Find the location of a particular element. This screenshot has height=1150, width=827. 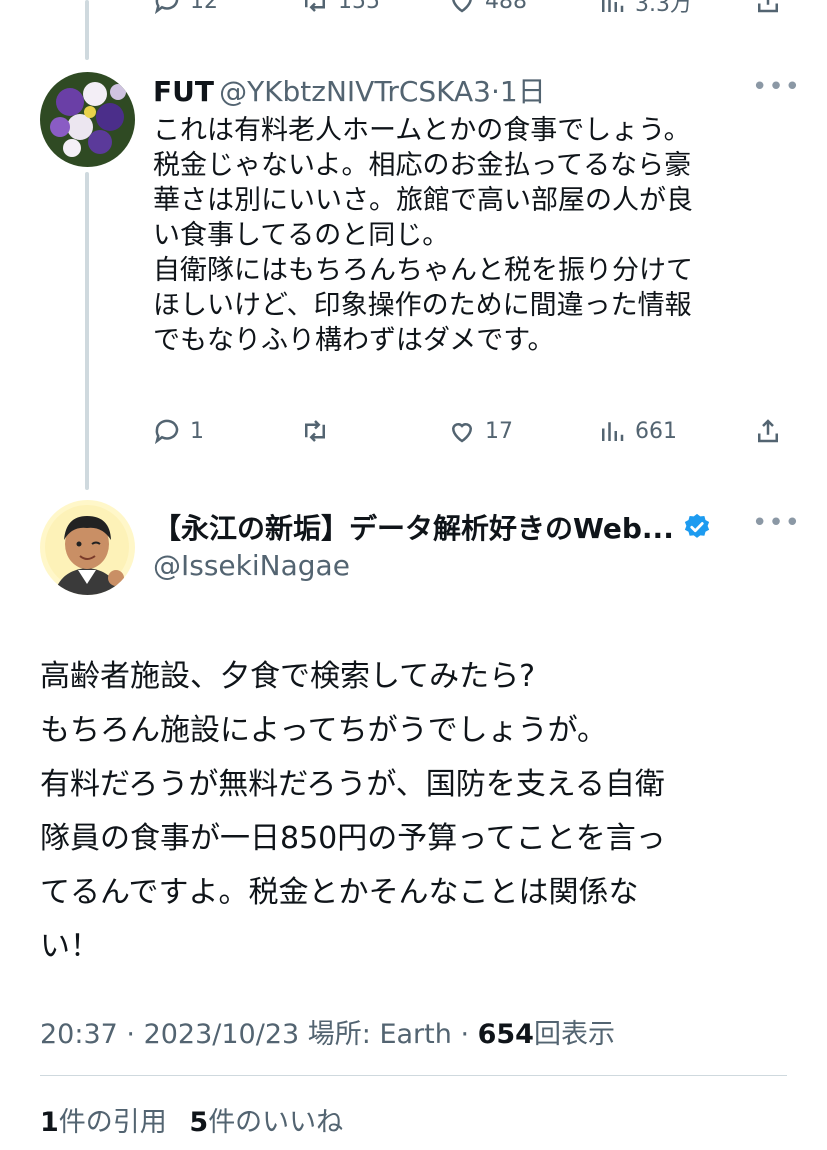

top-share-button is located at coordinates (768, 8).